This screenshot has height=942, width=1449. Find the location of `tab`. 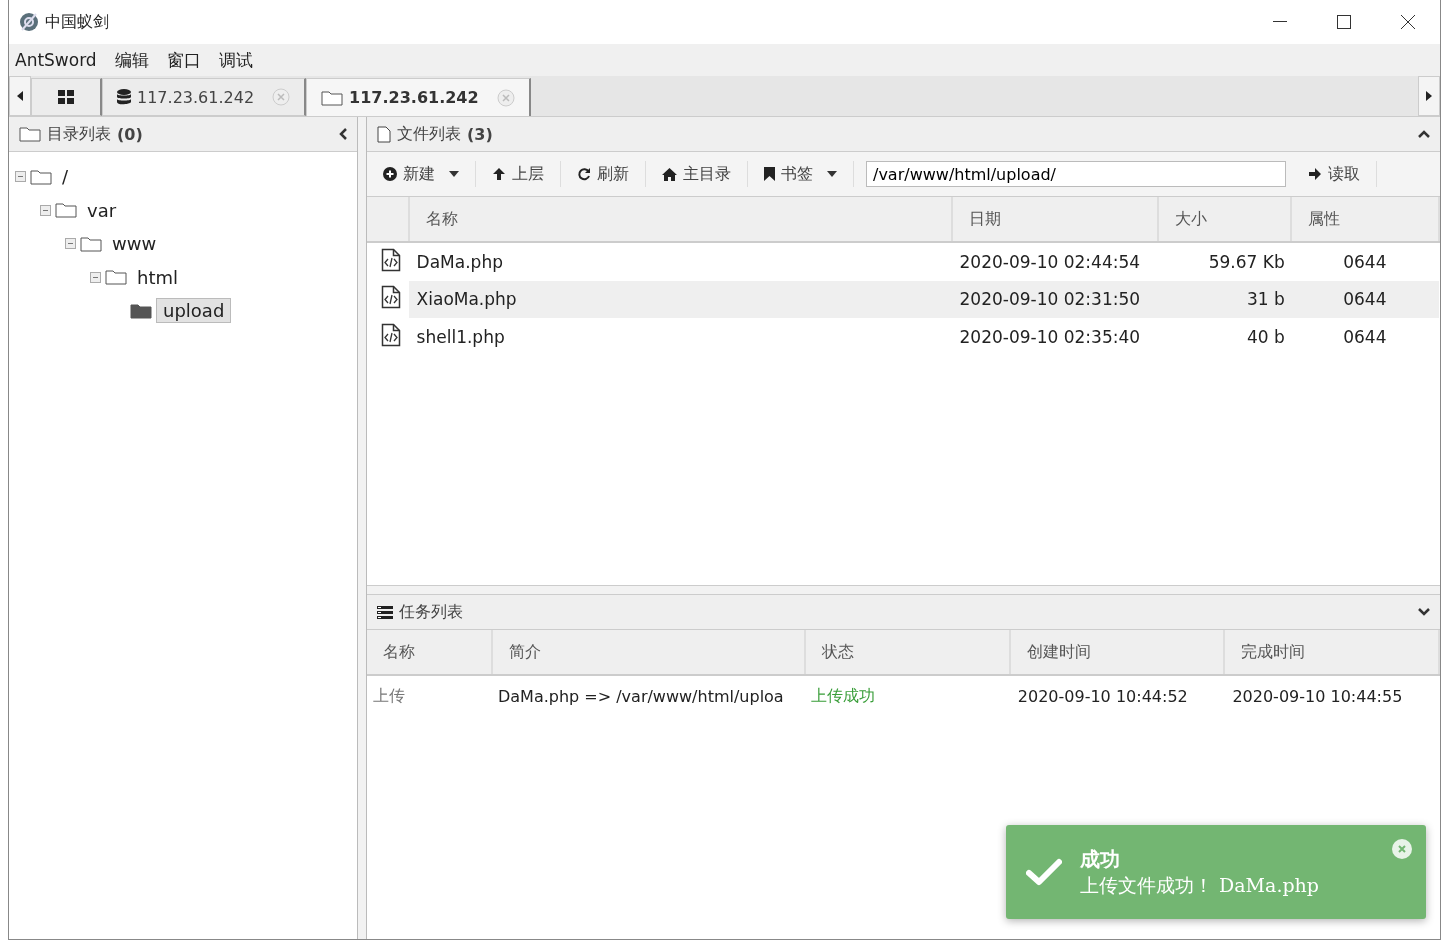

tab is located at coordinates (66, 97).